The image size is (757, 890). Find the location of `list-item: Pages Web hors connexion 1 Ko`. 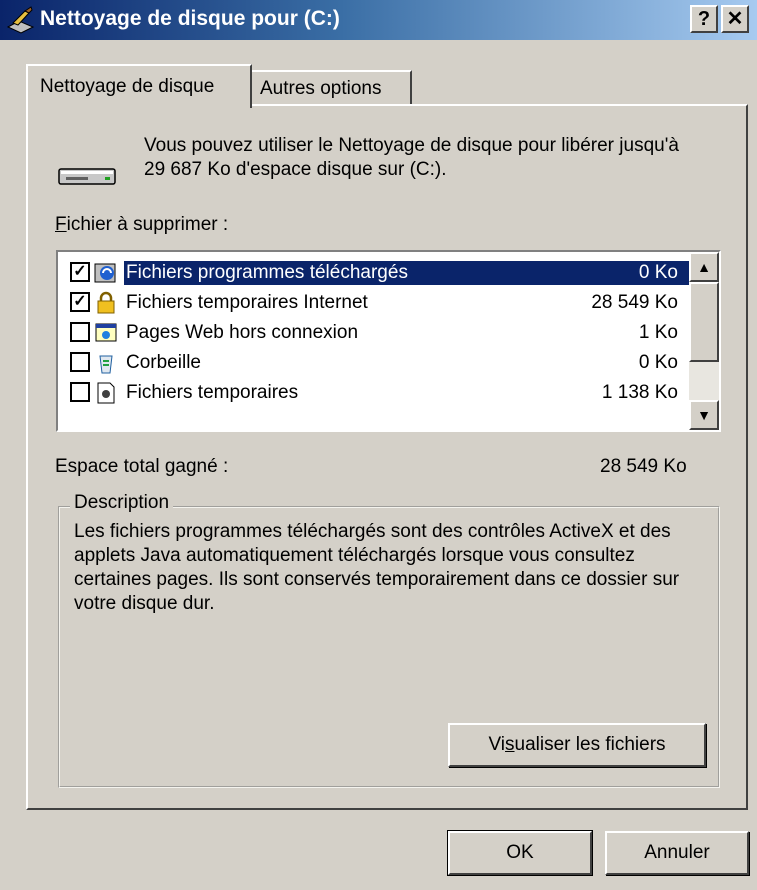

list-item: Pages Web hors connexion 1 Ko is located at coordinates (378, 333).